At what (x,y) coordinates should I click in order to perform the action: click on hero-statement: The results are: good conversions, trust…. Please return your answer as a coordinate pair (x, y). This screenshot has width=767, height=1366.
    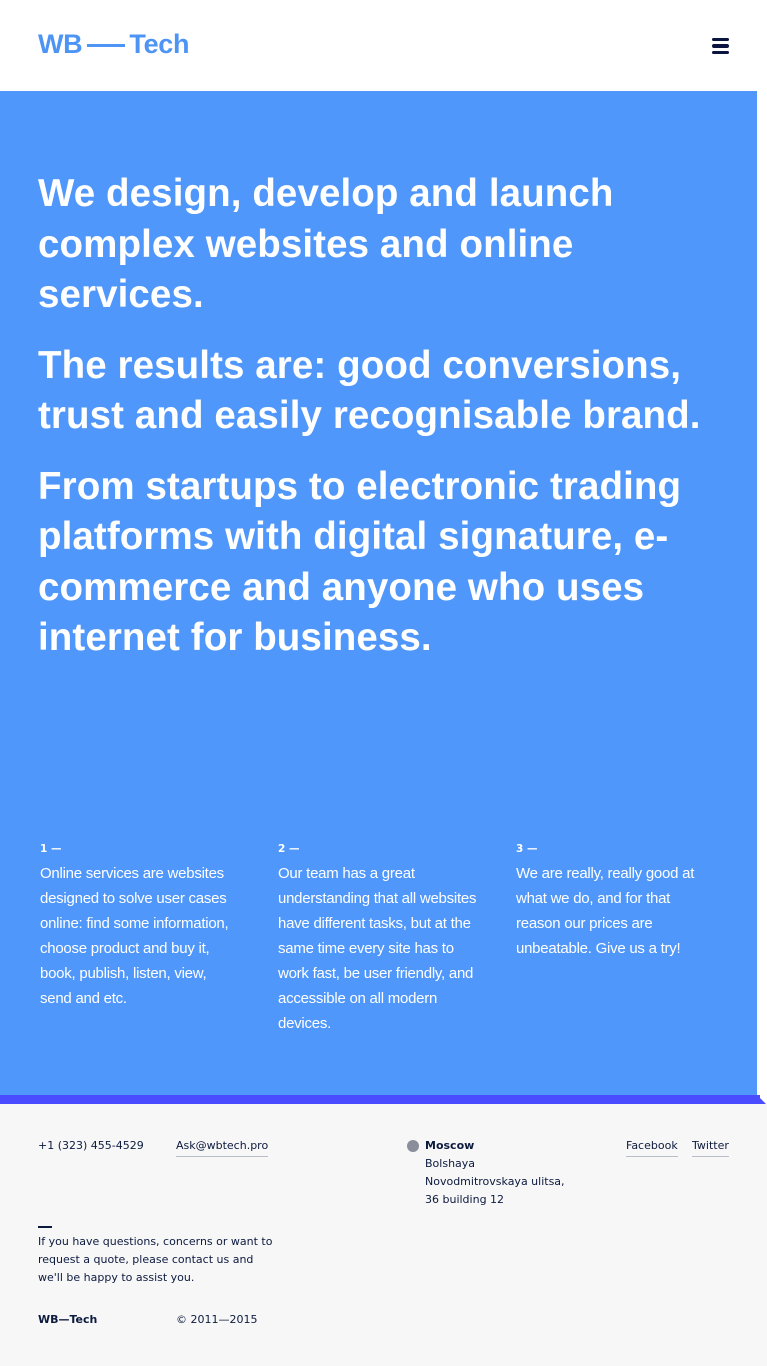
    Looking at the image, I should click on (369, 390).